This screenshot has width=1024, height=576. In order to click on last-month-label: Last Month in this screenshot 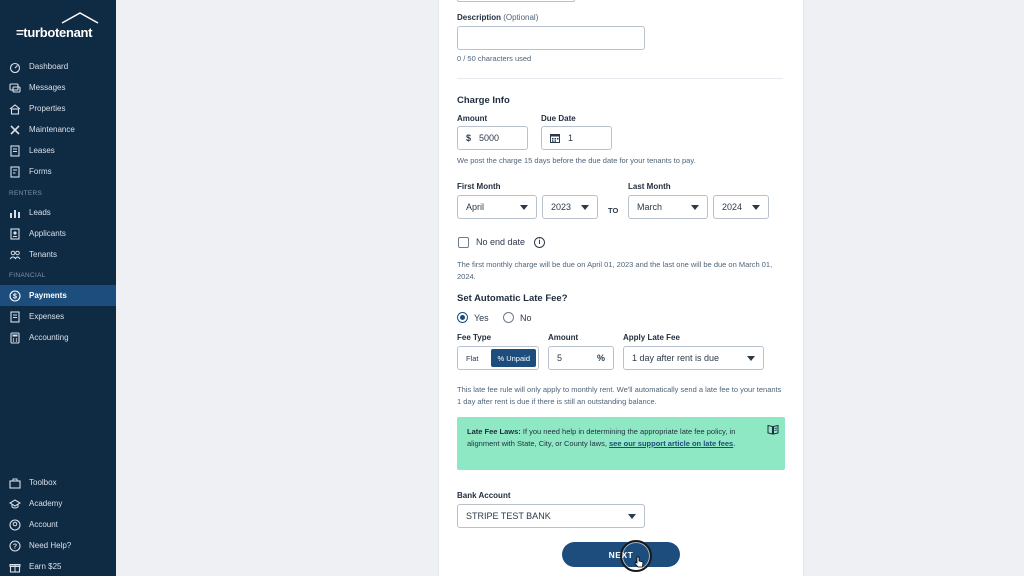, I will do `click(649, 186)`.